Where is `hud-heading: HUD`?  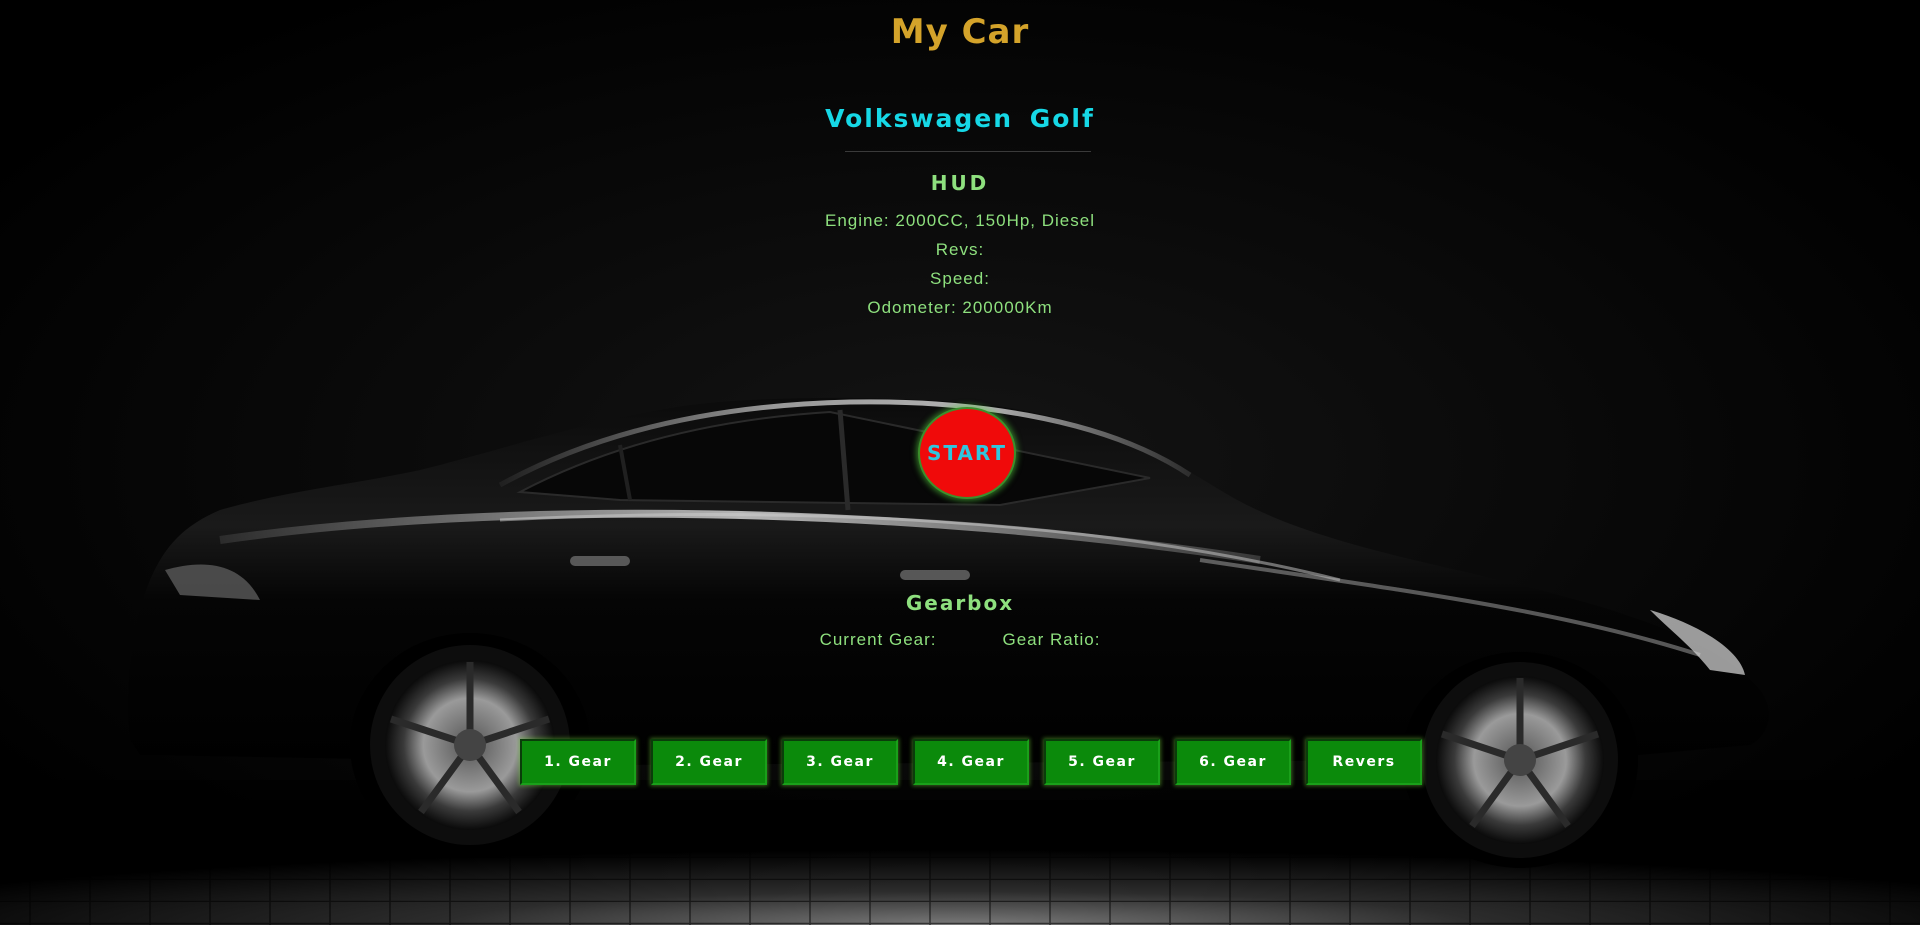
hud-heading: HUD is located at coordinates (960, 183).